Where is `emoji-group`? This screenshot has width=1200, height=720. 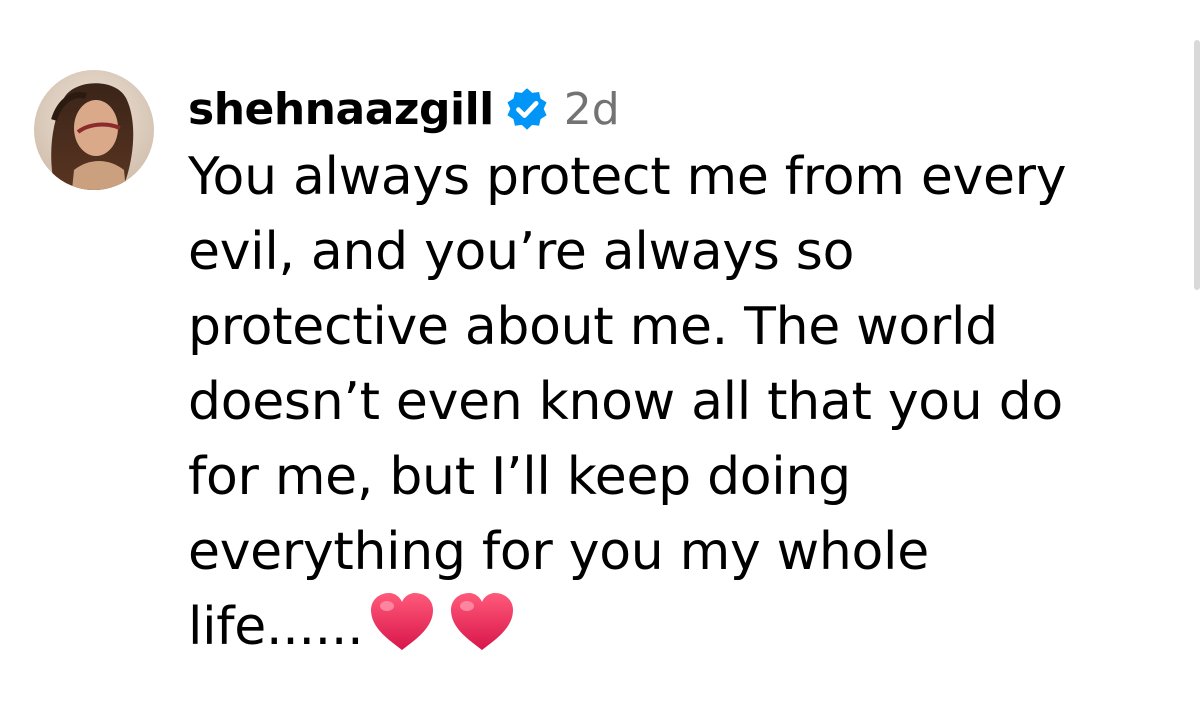 emoji-group is located at coordinates (449, 622).